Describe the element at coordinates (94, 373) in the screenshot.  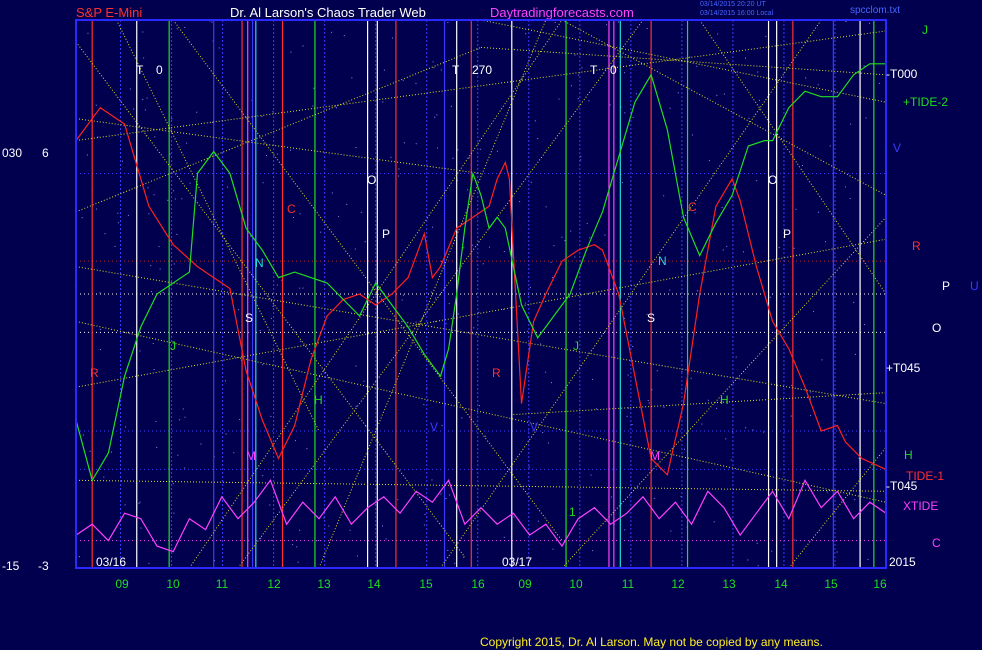
I see `plot-letter: R` at that location.